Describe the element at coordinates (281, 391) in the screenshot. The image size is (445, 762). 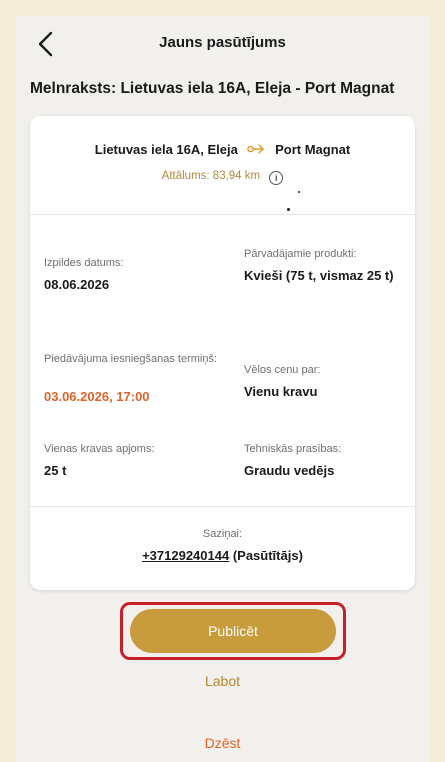
I see `price-for-value: Vienu kravu` at that location.